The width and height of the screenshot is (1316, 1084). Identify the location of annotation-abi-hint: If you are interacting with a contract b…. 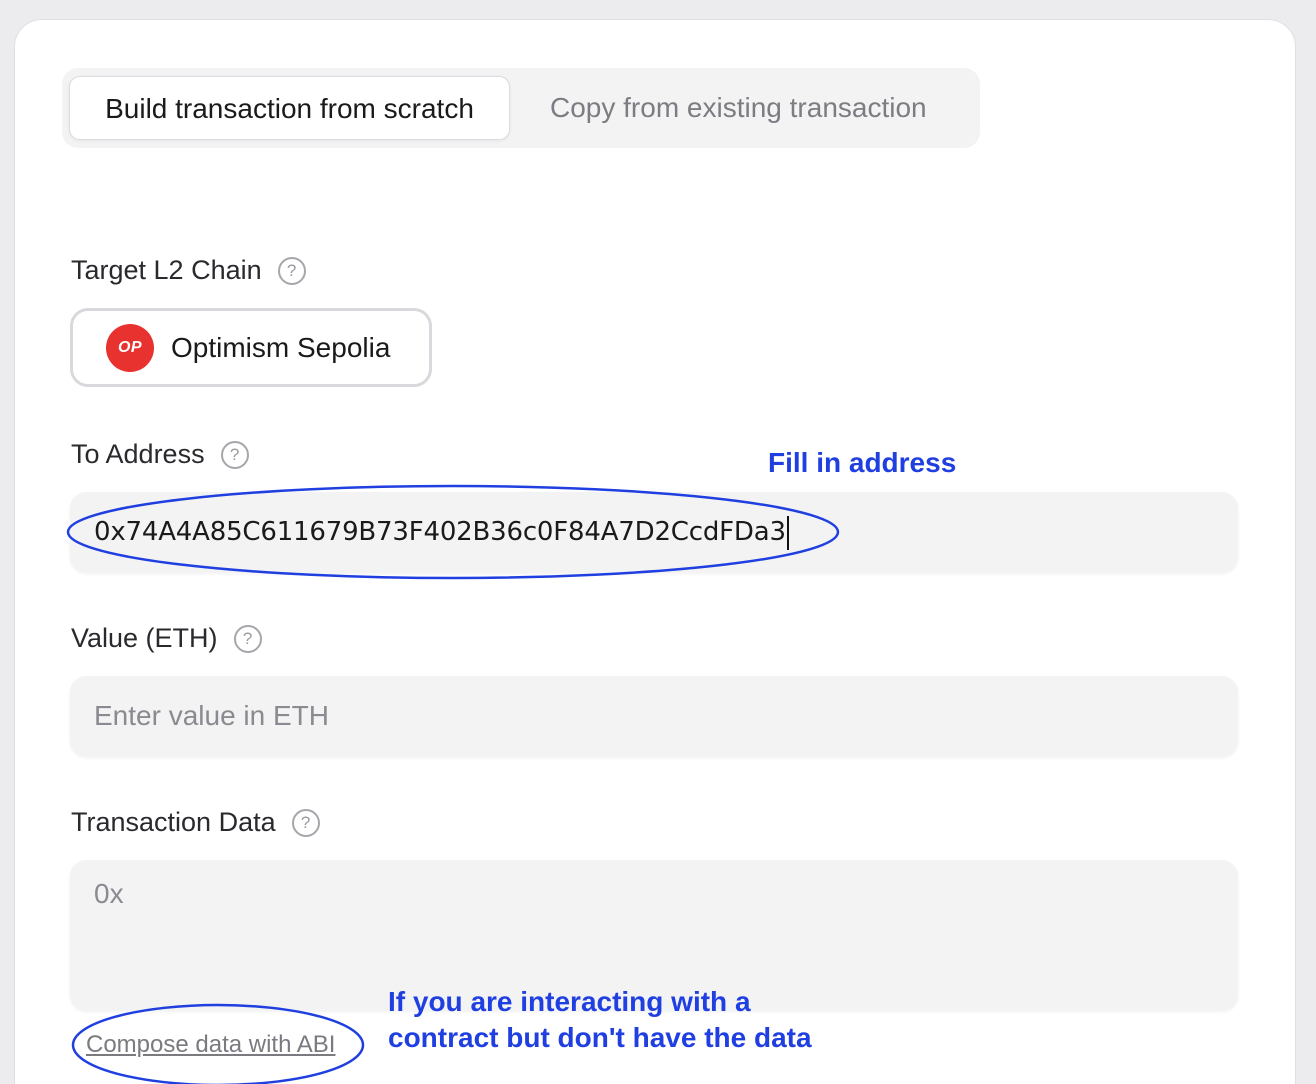
(600, 1020).